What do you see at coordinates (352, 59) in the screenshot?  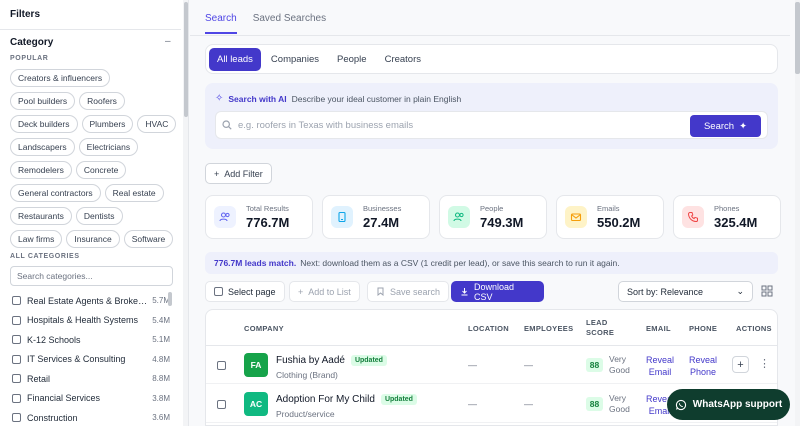 I see `segment-people: People` at bounding box center [352, 59].